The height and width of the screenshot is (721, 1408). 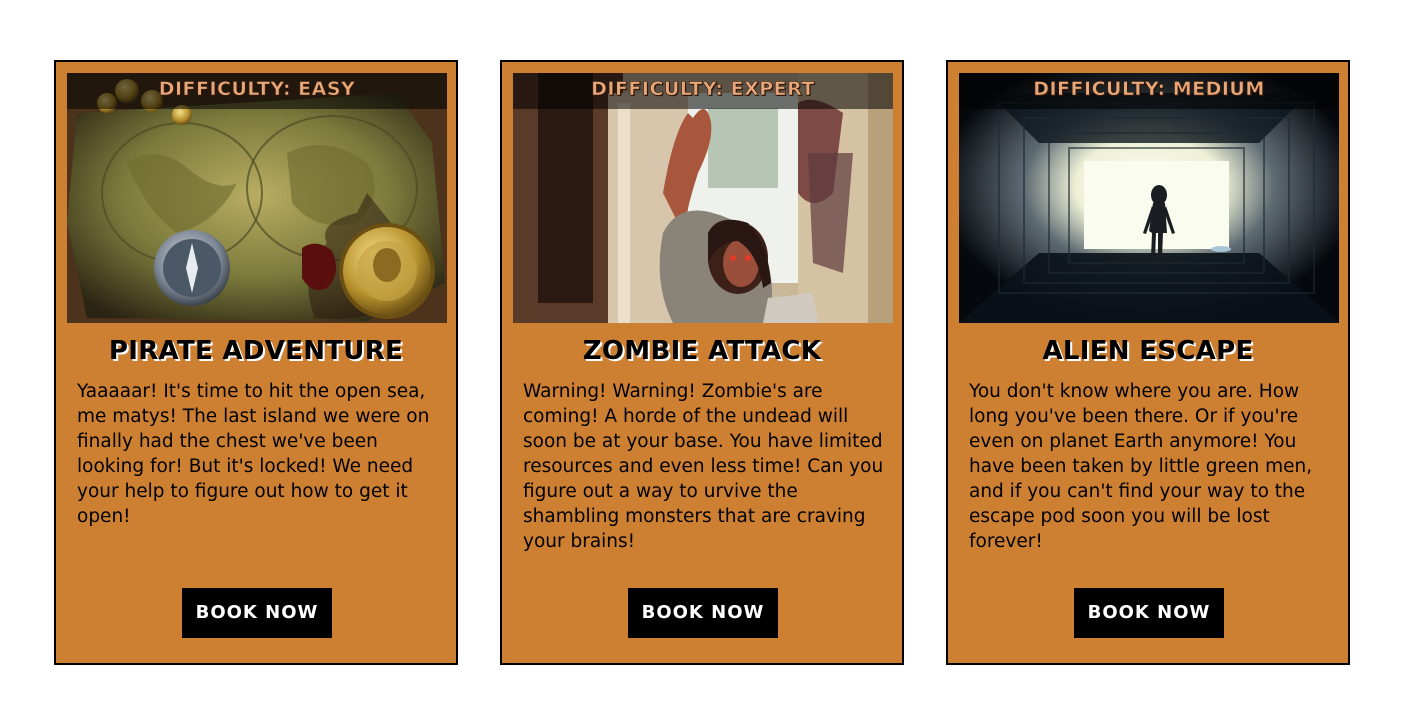 I want to click on zombie-window-image, so click(x=703, y=198).